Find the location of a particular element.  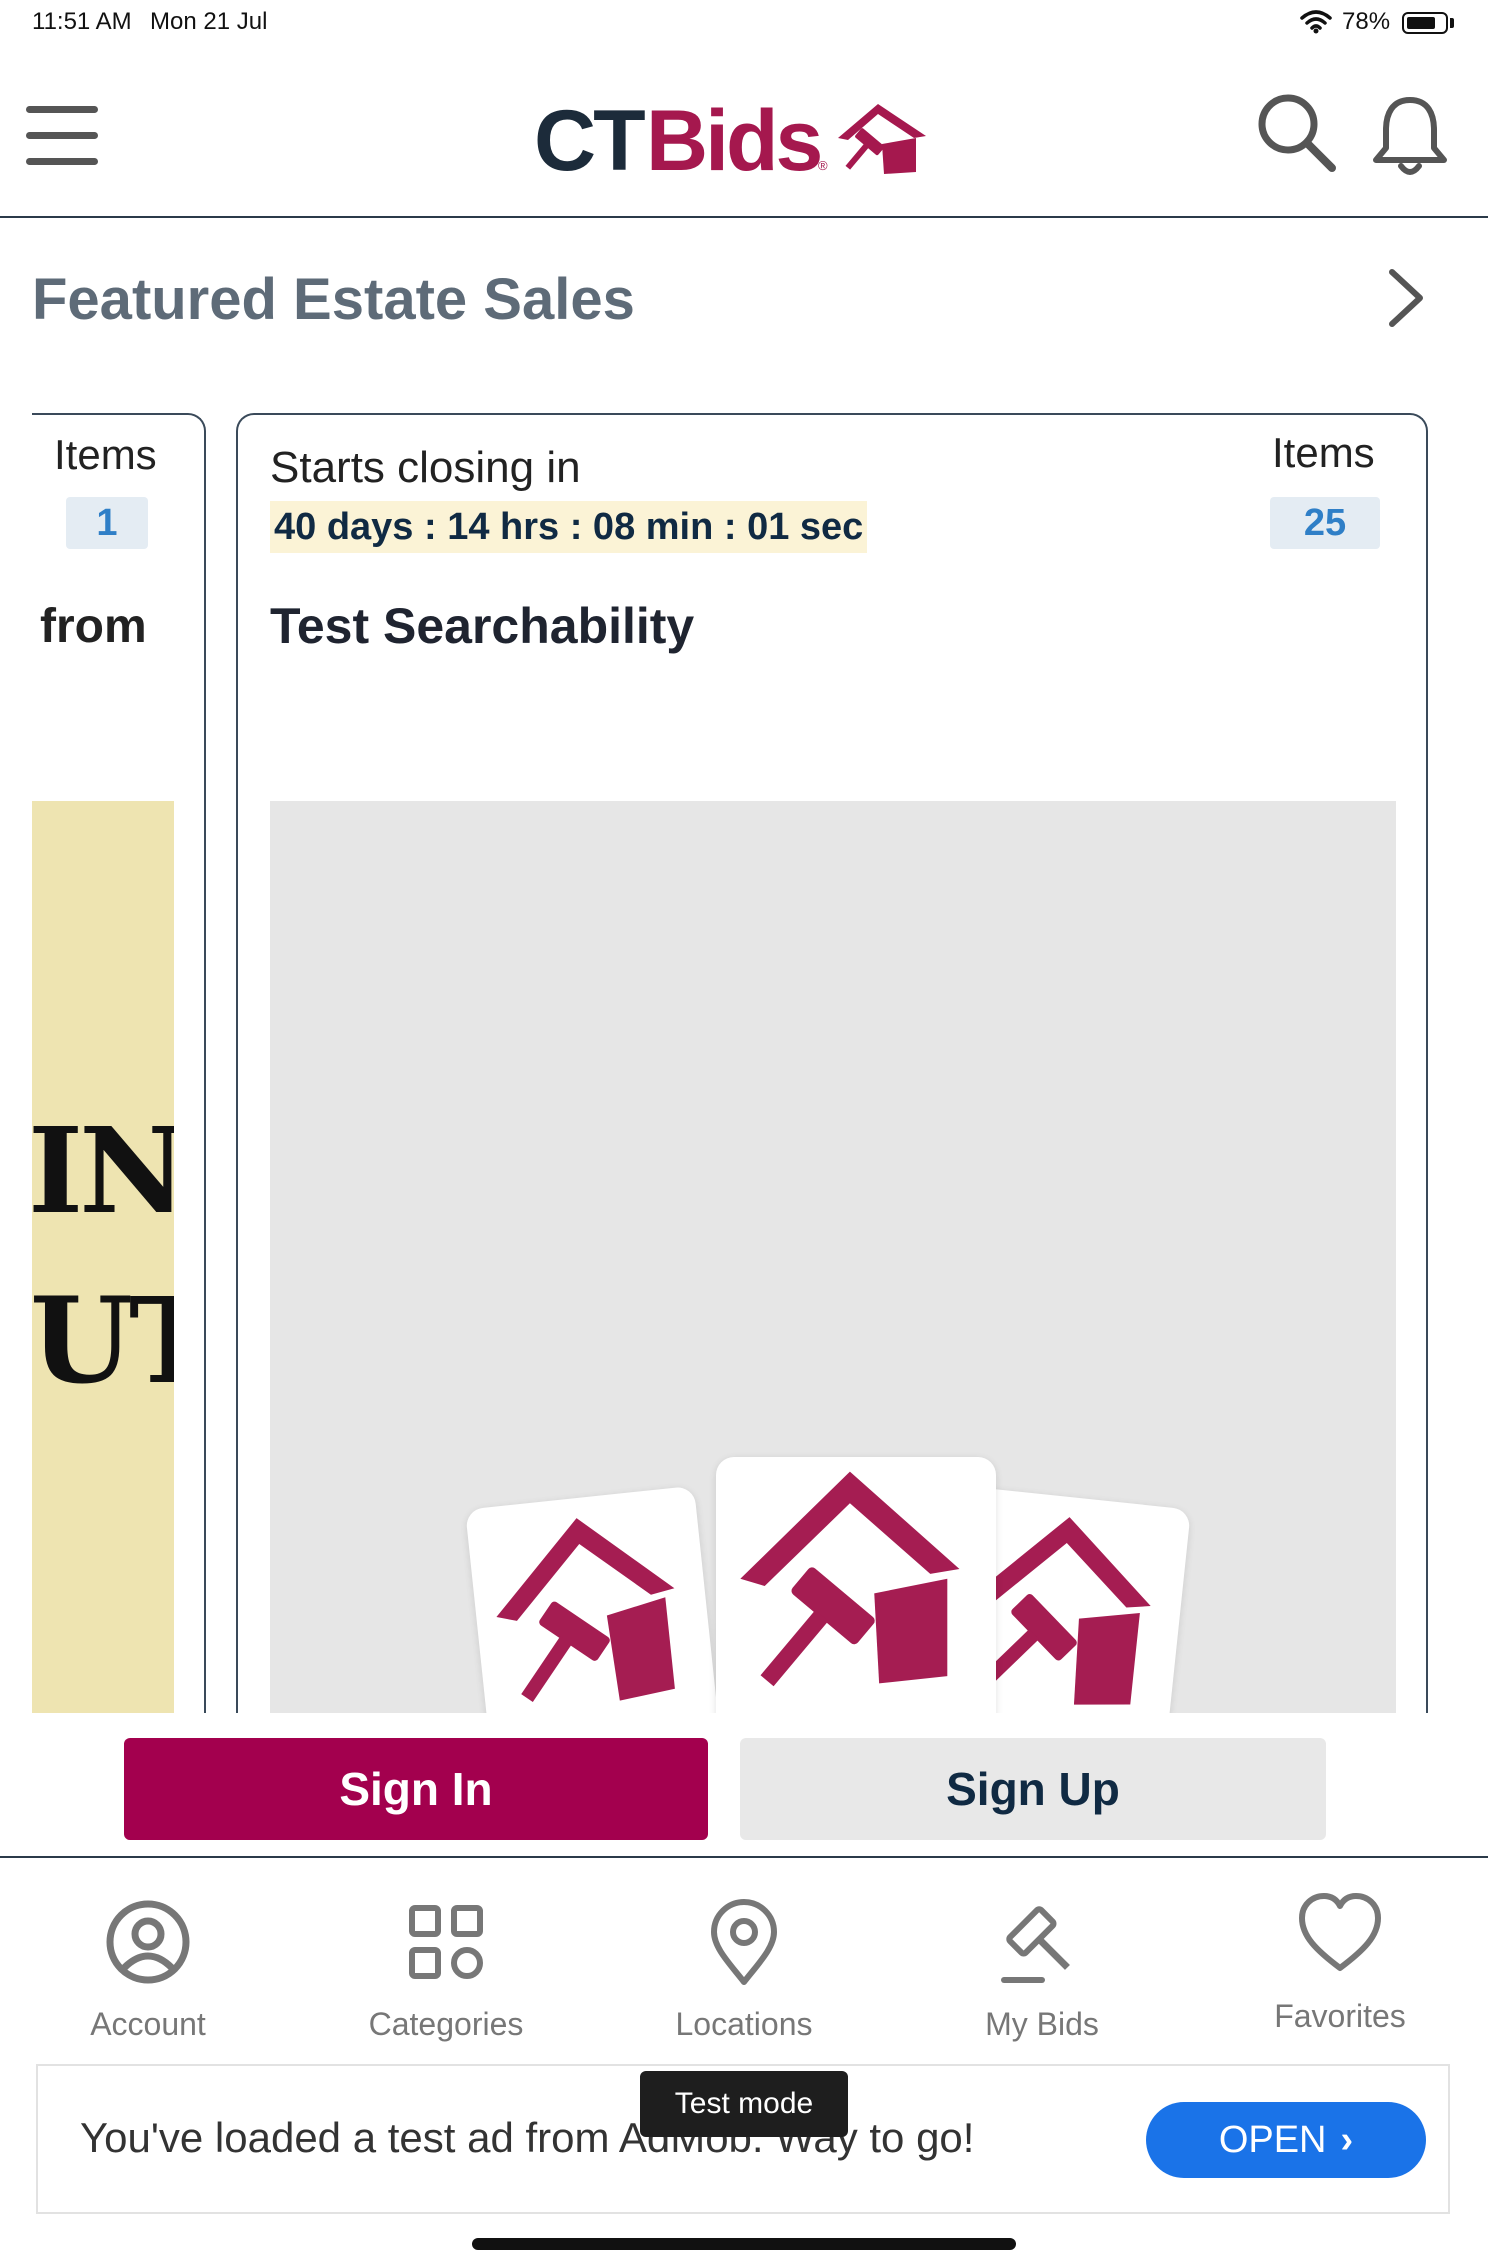

battery-icon is located at coordinates (1425, 23).